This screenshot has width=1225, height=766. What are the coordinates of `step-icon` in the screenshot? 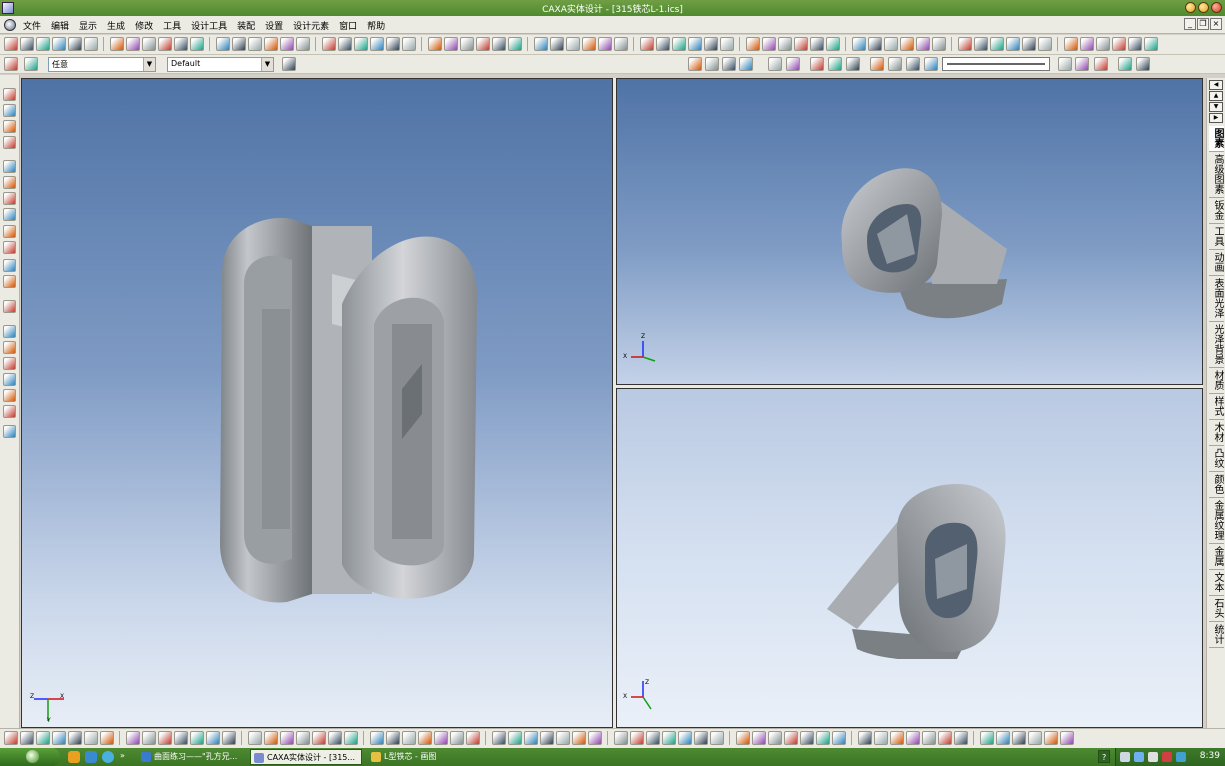 It's located at (895, 64).